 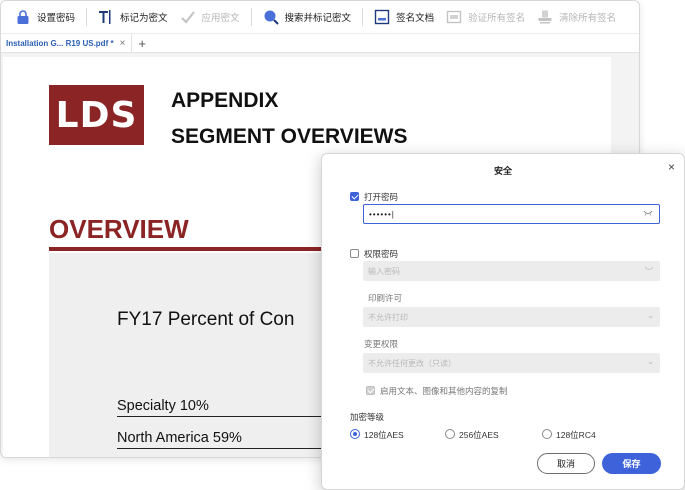 What do you see at coordinates (289, 136) in the screenshot?
I see `appendix-subtitle: SEGMENT OVERVIEWS` at bounding box center [289, 136].